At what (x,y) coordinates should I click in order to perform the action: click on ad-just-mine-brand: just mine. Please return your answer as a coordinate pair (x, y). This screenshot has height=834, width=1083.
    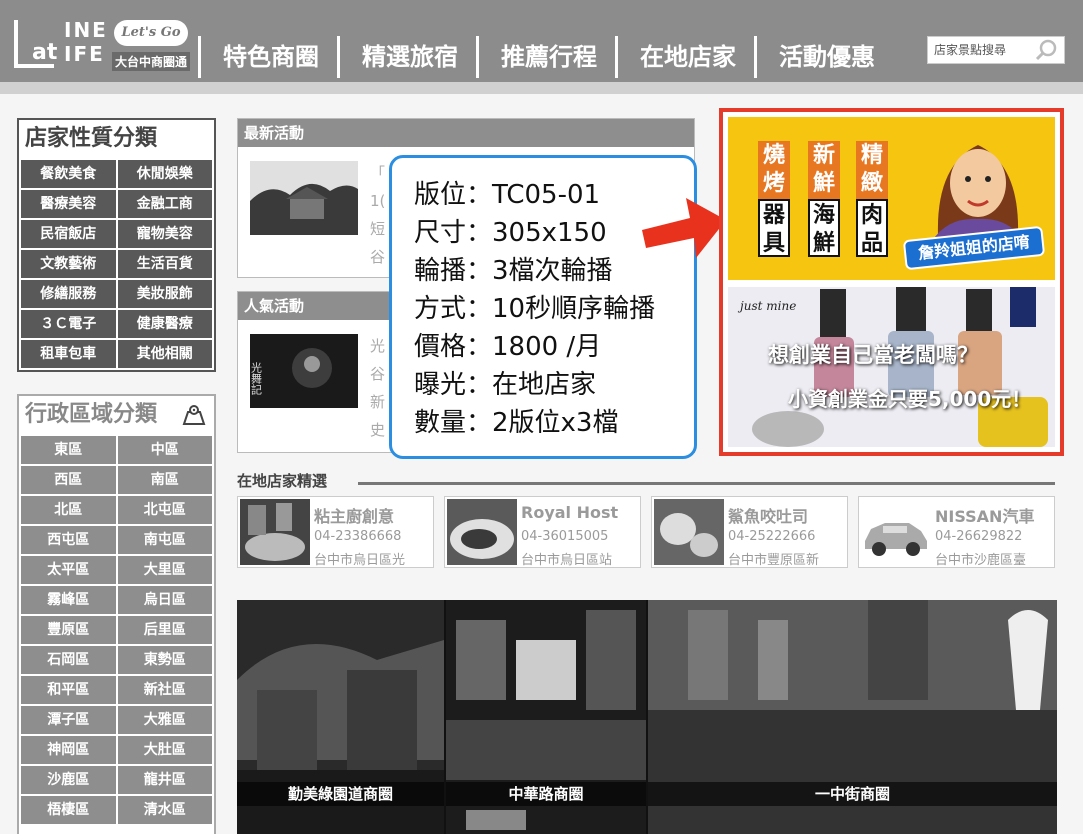
    Looking at the image, I should click on (768, 306).